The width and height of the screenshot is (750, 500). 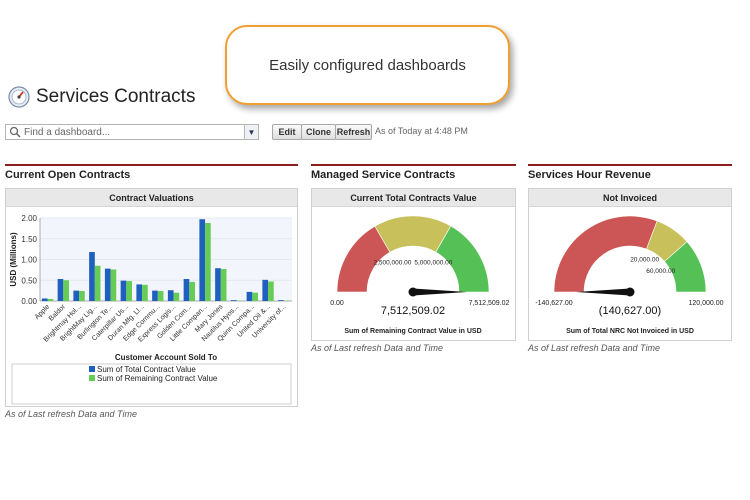 What do you see at coordinates (151, 172) in the screenshot?
I see `column-title-open-contracts: Current Open Contracts` at bounding box center [151, 172].